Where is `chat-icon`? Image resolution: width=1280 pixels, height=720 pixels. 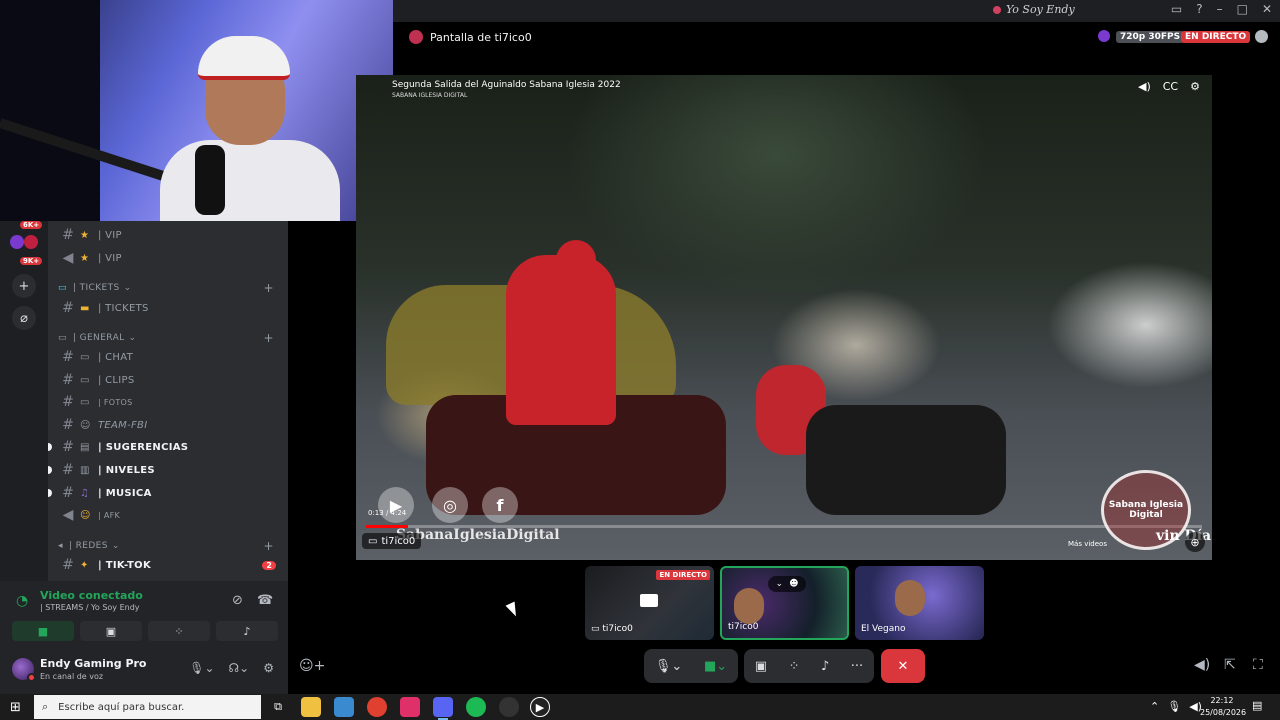 chat-icon is located at coordinates (1261, 36).